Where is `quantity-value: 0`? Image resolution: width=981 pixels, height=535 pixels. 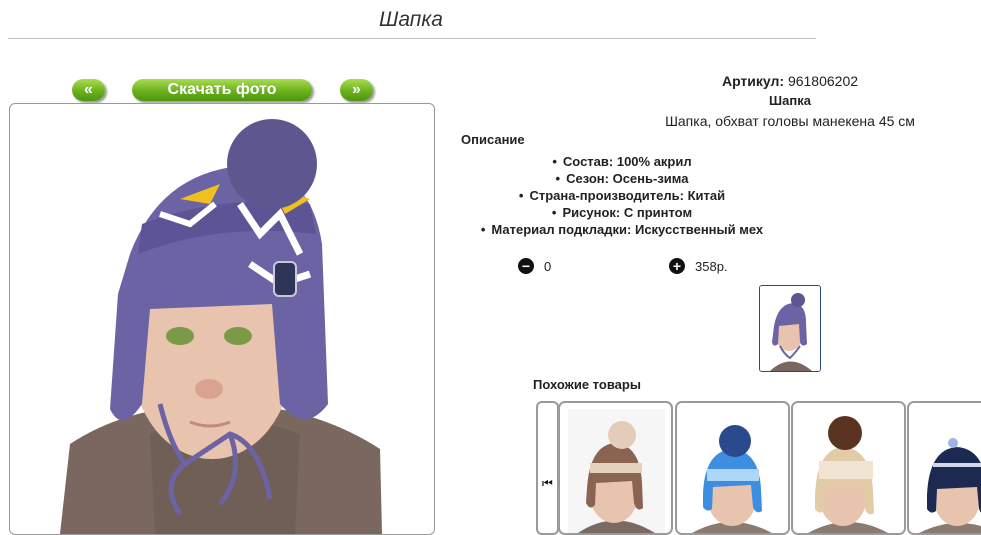
quantity-value: 0 is located at coordinates (548, 266).